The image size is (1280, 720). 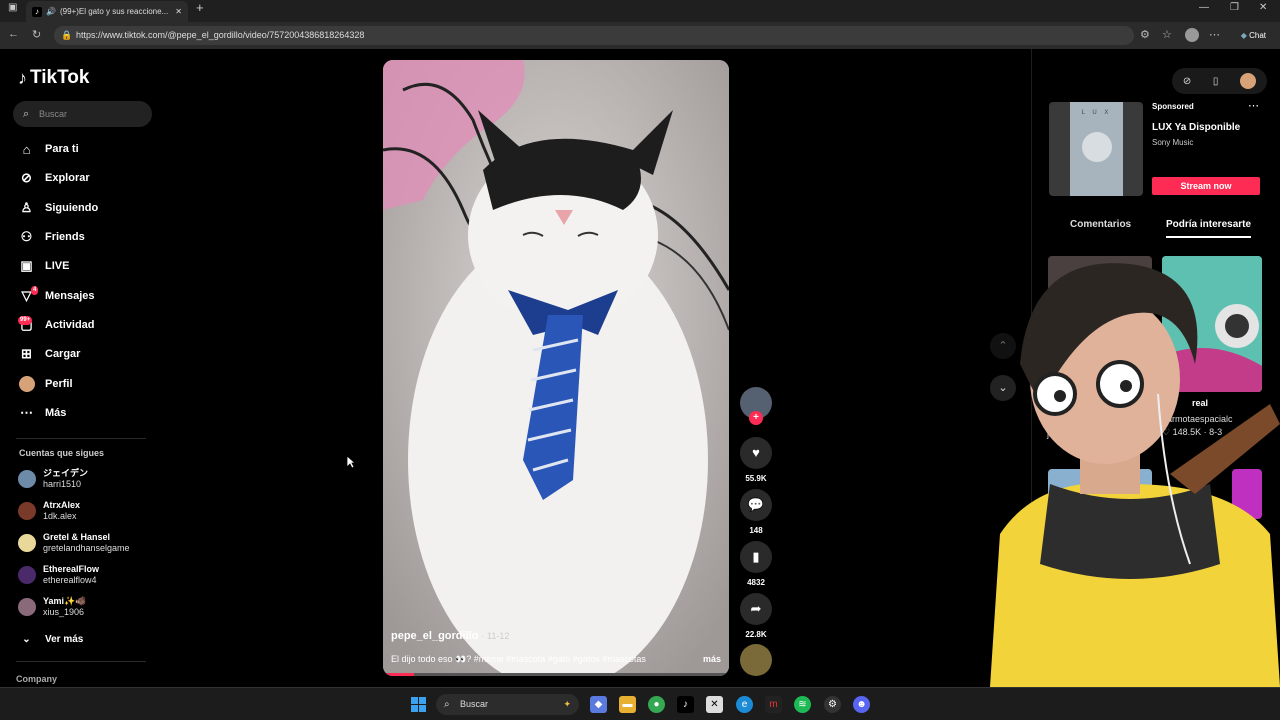 I want to click on music-disc-button, so click(x=756, y=660).